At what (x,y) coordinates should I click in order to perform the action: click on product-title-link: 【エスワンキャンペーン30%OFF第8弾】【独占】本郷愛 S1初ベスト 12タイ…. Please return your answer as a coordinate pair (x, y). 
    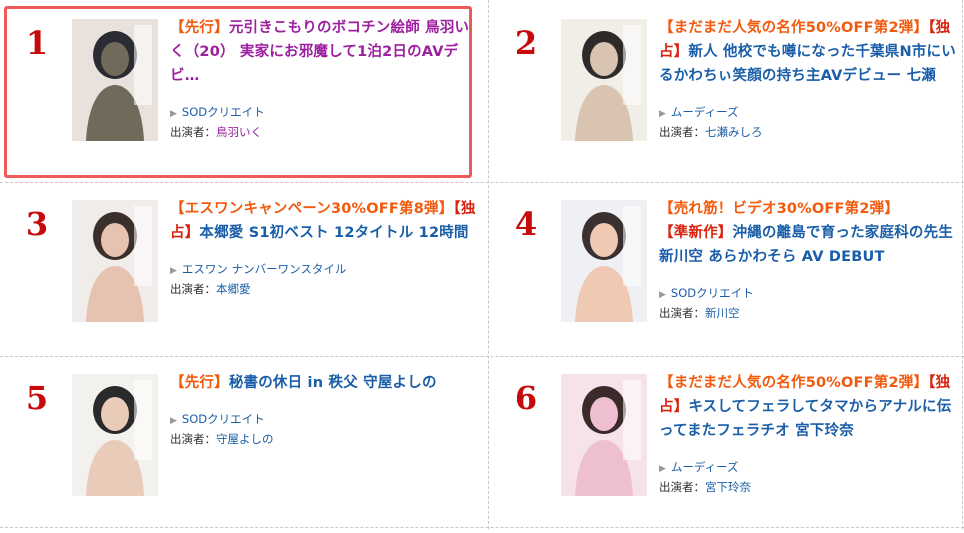
    Looking at the image, I should click on (323, 221).